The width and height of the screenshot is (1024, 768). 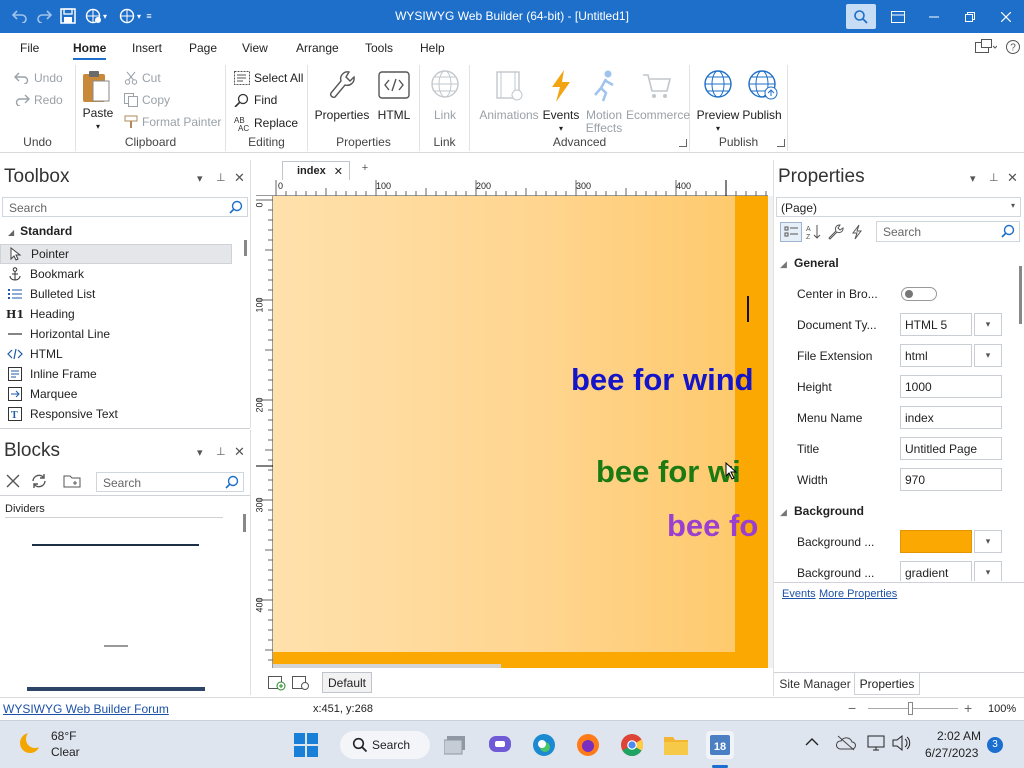 I want to click on html-button: HTML, so click(x=394, y=95).